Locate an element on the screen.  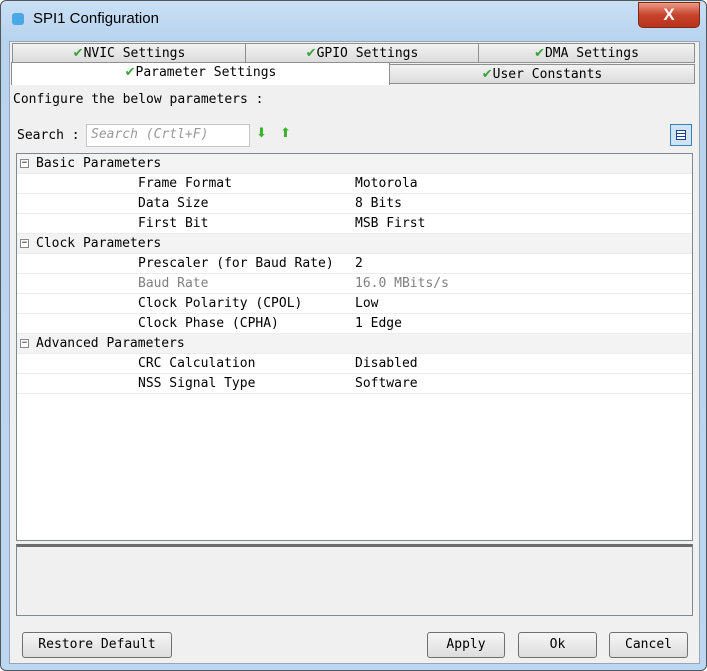
tab-gpio-settings: ✔GPIO Settings is located at coordinates (362, 53).